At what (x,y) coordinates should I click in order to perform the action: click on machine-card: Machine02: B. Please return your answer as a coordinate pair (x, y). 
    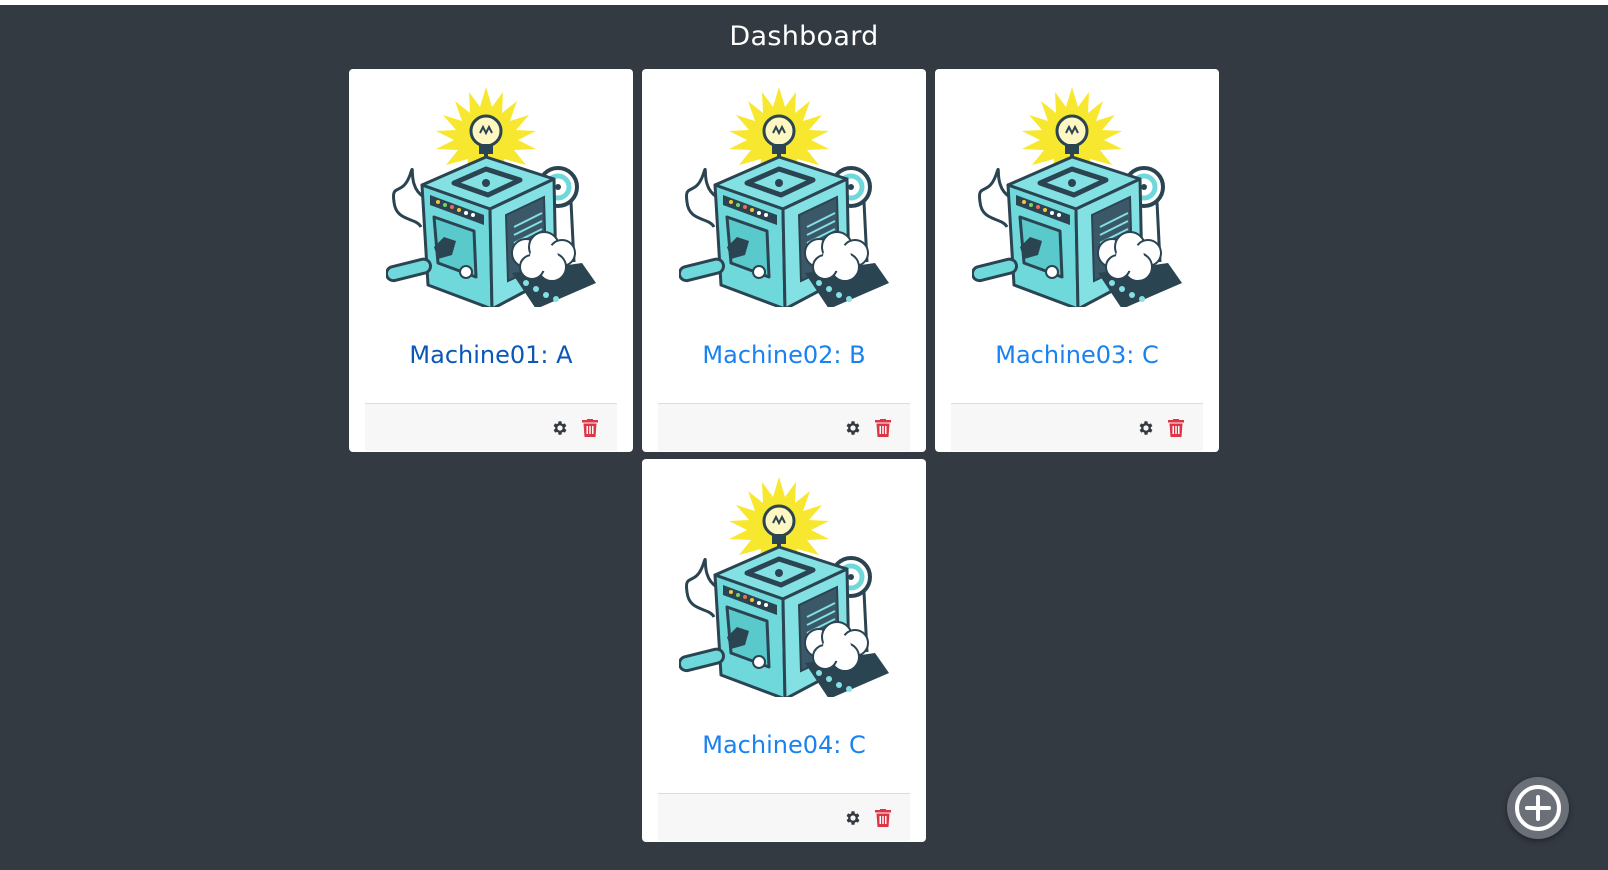
    Looking at the image, I should click on (784, 260).